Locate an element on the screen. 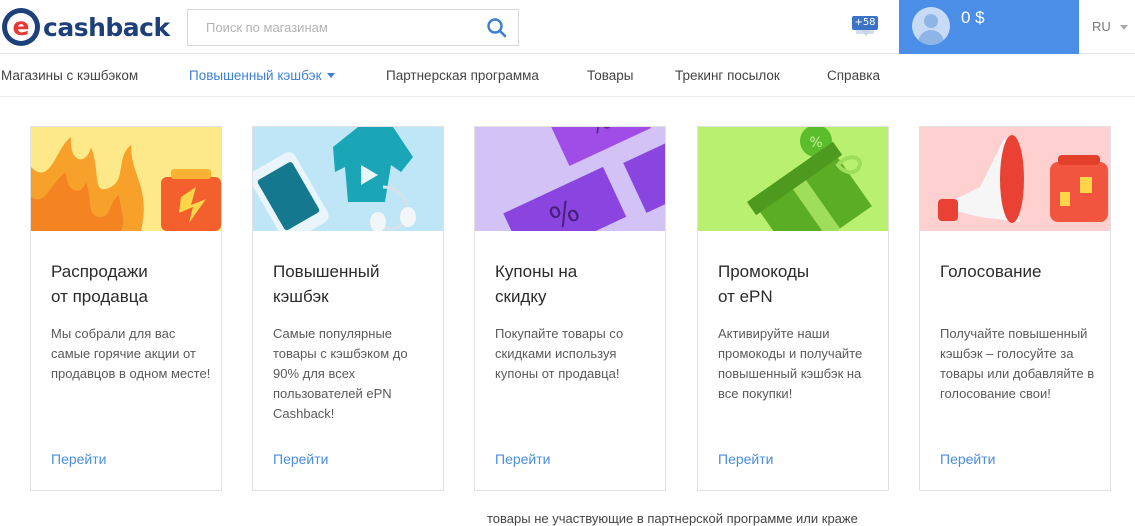  search-icon is located at coordinates (497, 28).